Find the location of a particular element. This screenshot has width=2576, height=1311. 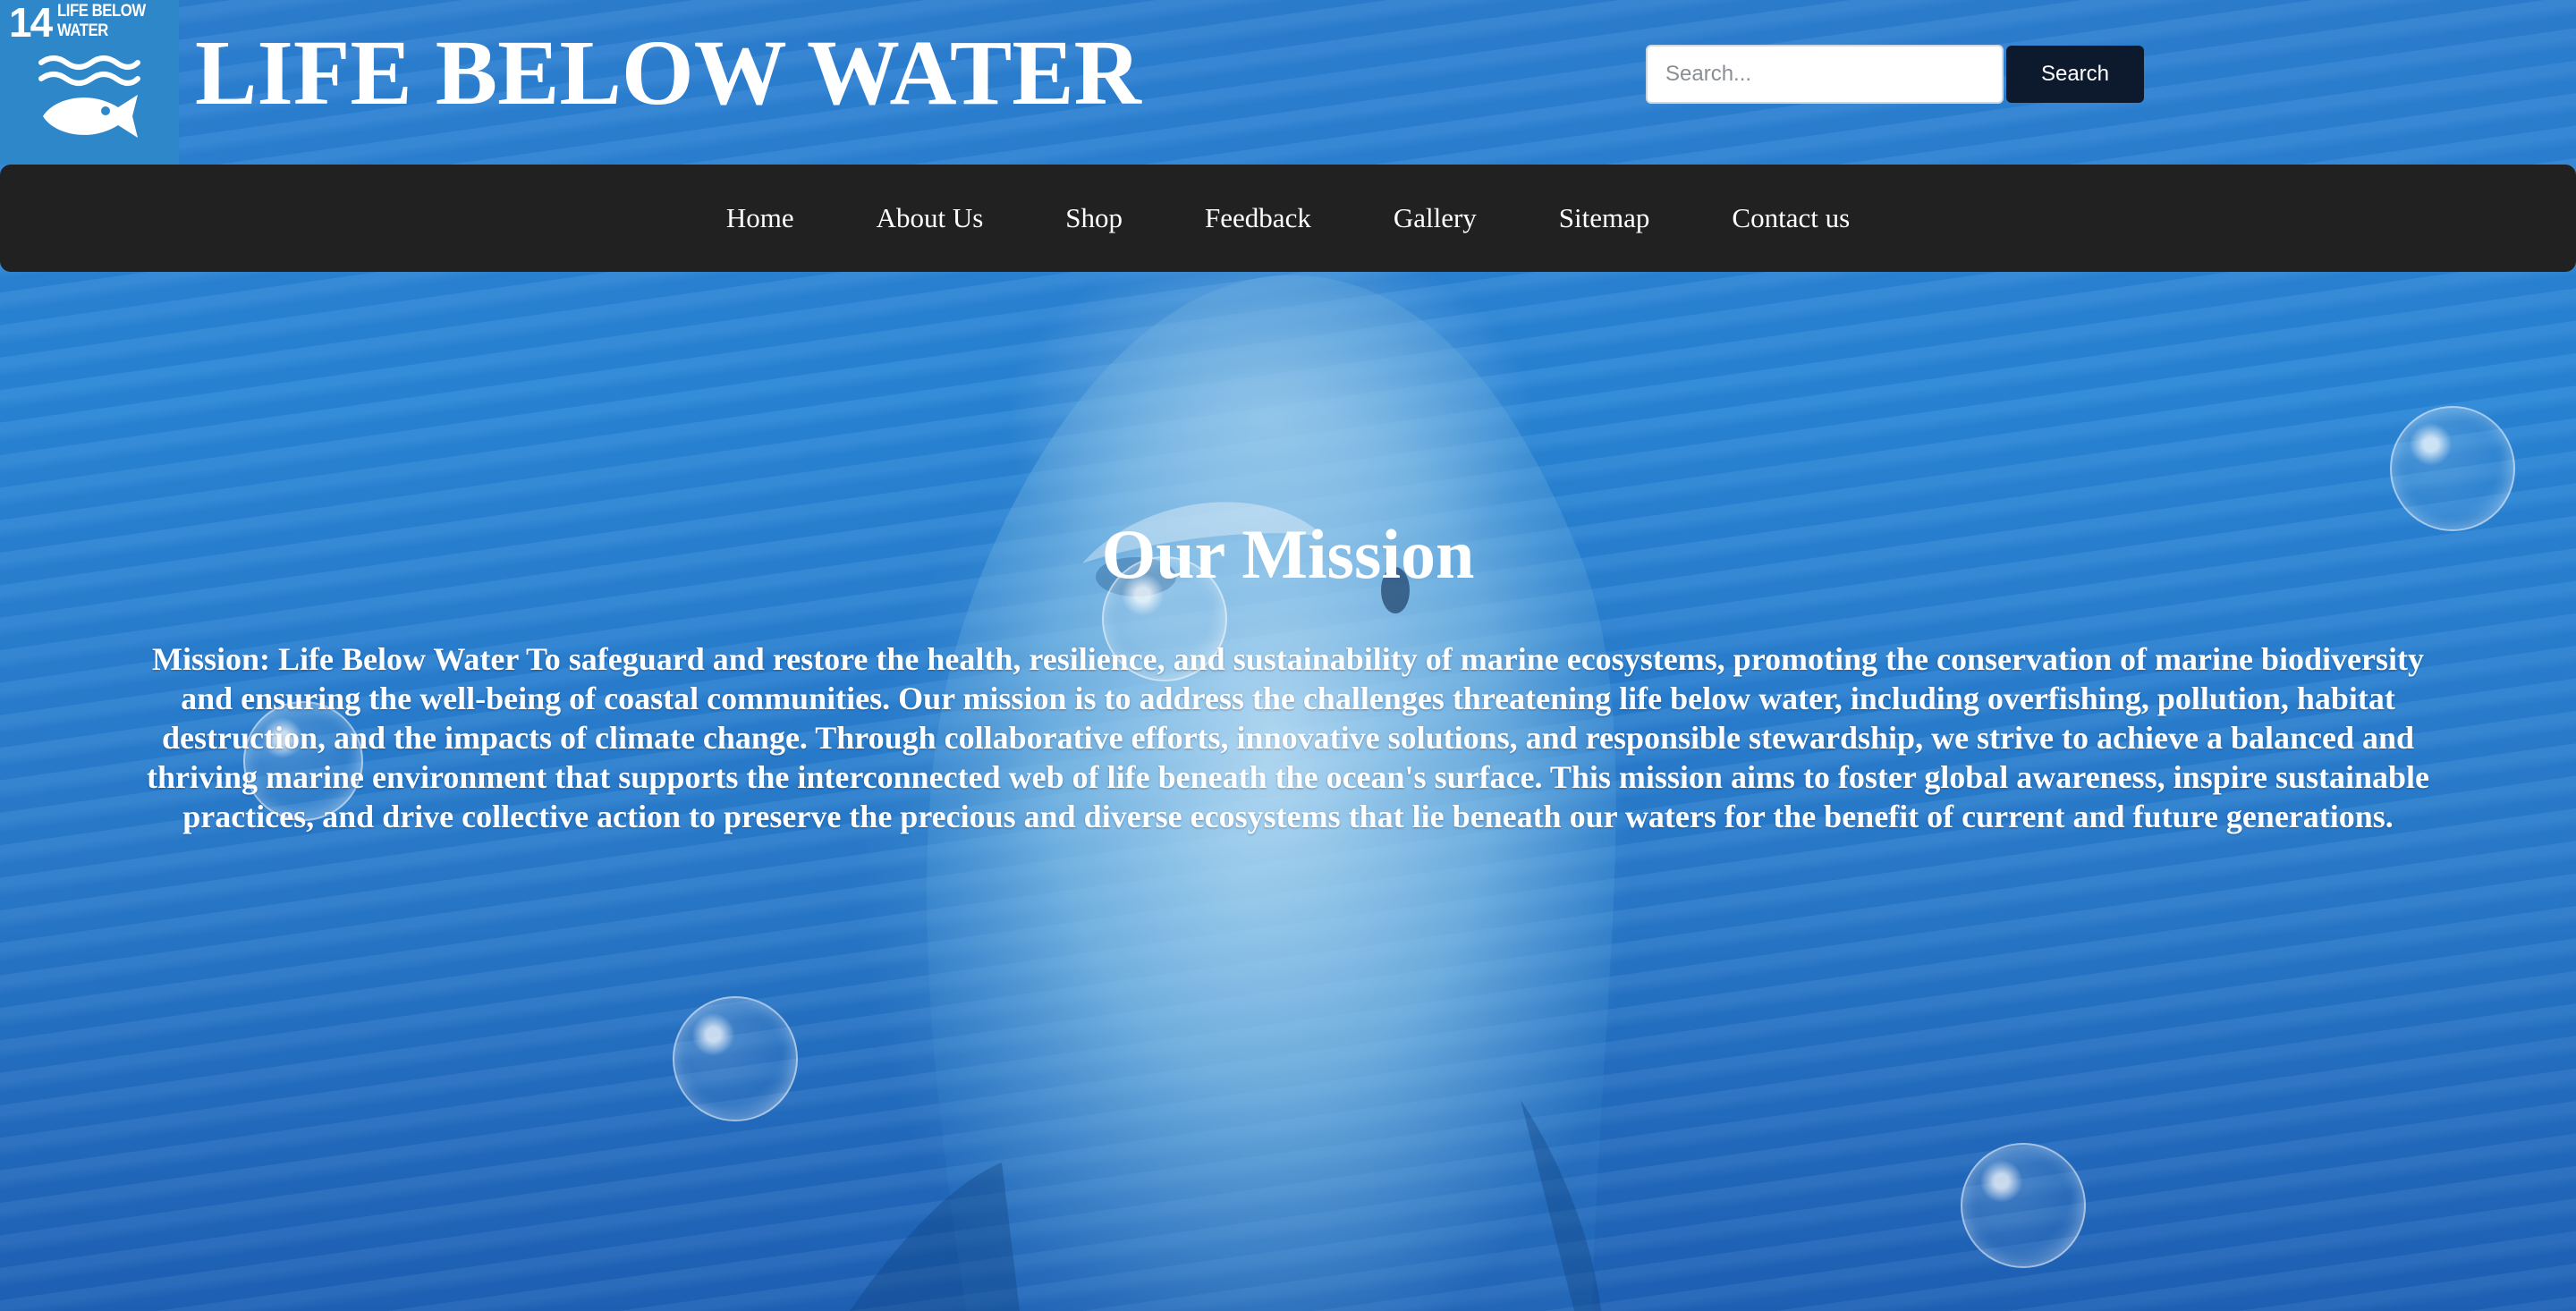

search-input is located at coordinates (1825, 74).